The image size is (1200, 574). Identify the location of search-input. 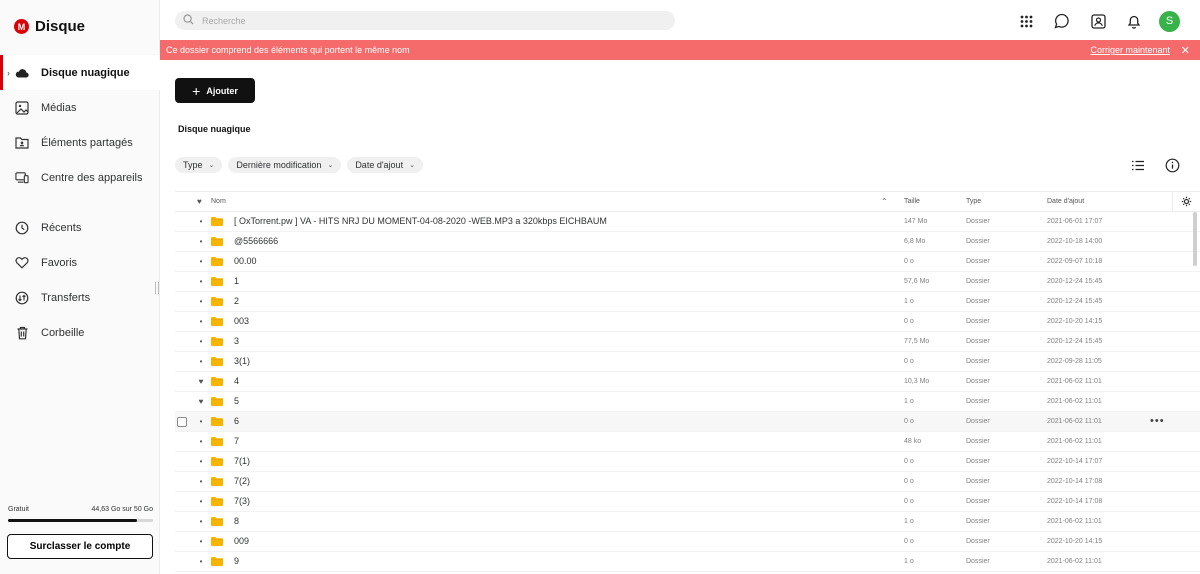
(422, 20).